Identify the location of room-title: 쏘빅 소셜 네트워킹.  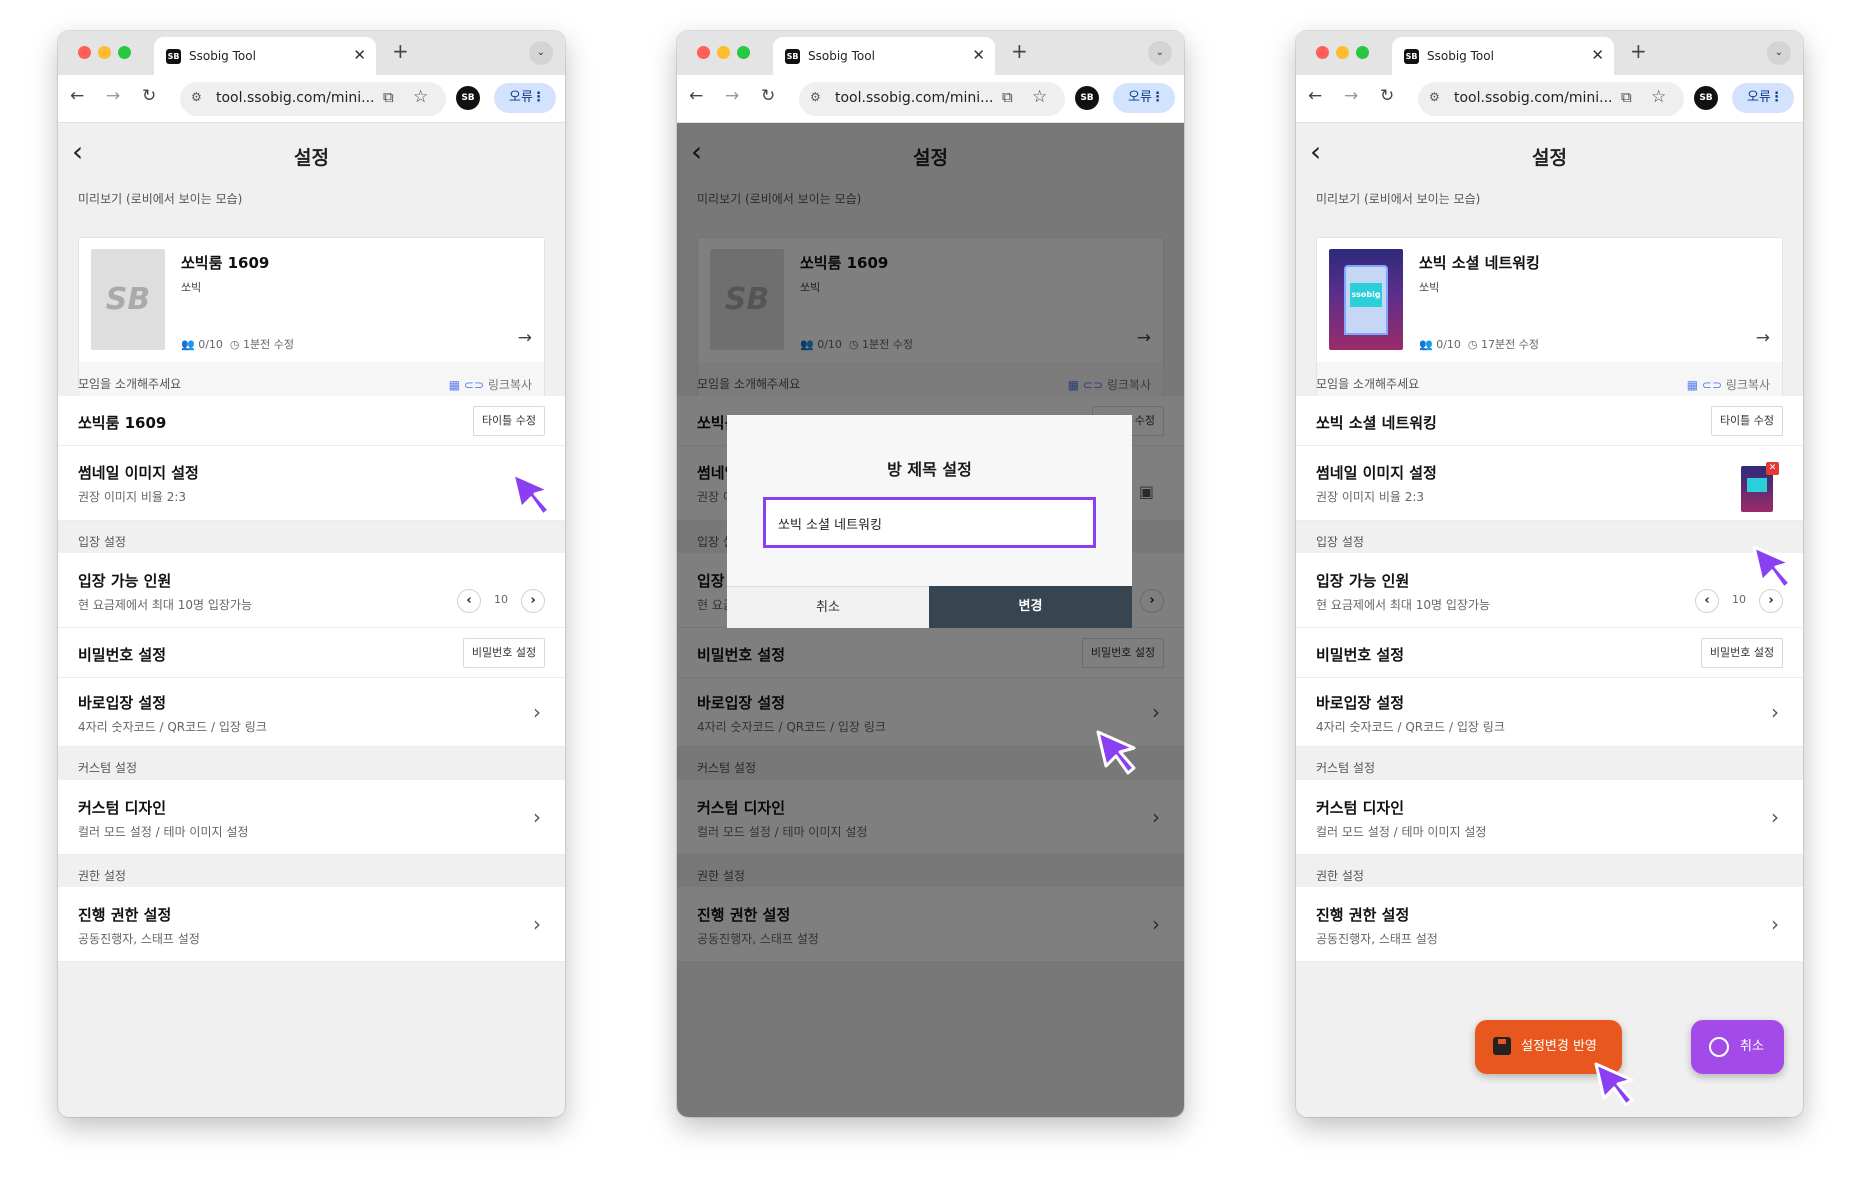
(1376, 423).